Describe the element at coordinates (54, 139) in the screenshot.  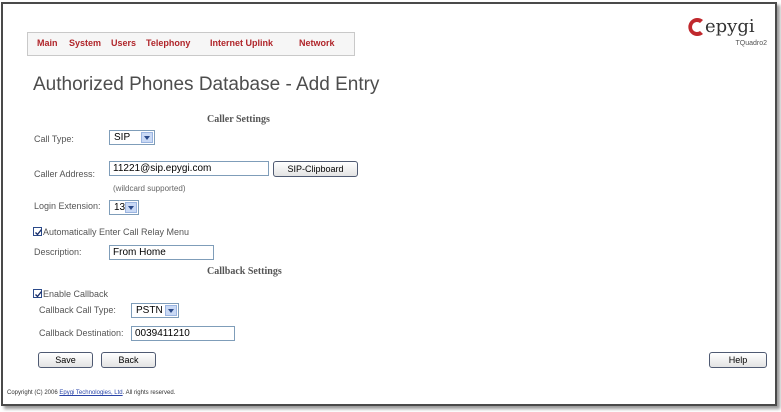
I see `call-type-label: Call Type:` at that location.